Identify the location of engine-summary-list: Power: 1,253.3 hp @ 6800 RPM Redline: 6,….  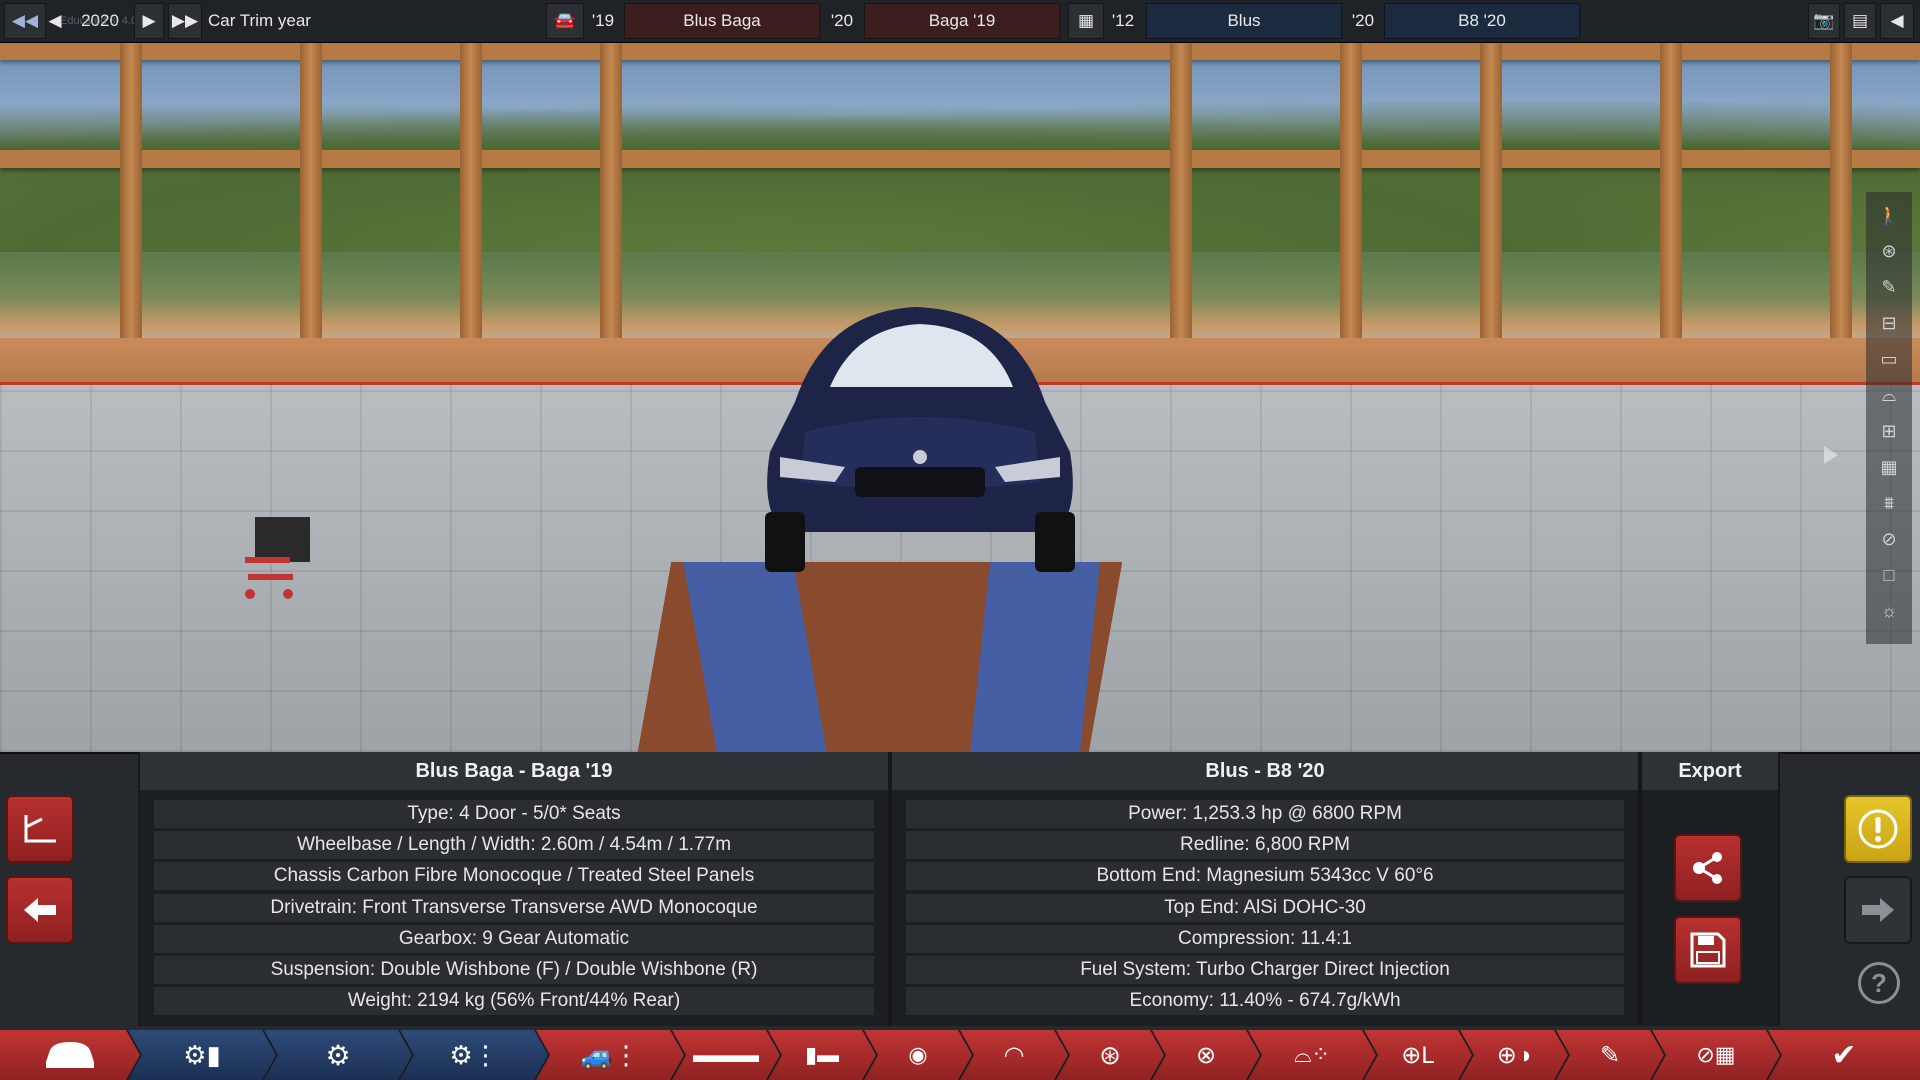
(1265, 908).